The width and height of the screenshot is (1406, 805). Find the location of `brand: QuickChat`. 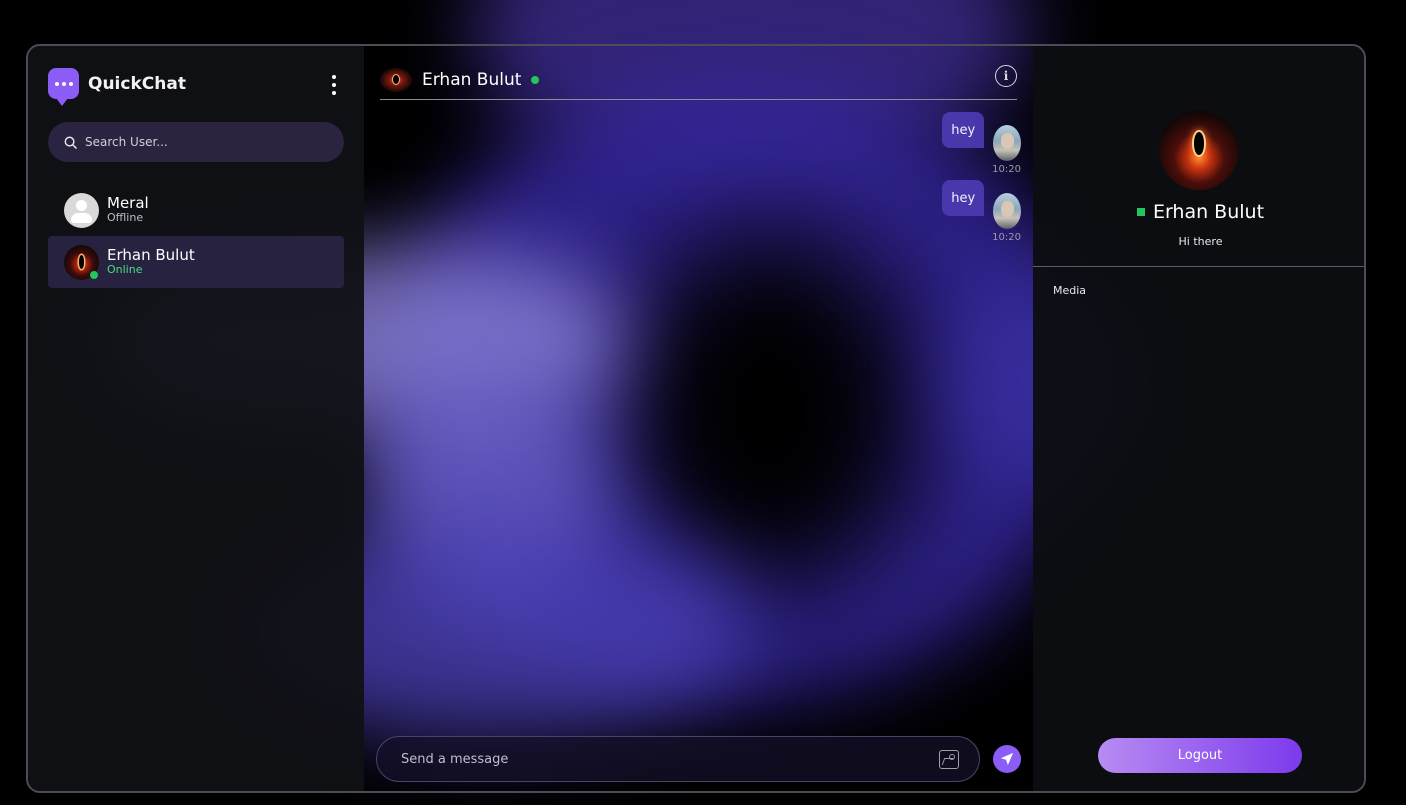

brand: QuickChat is located at coordinates (117, 87).